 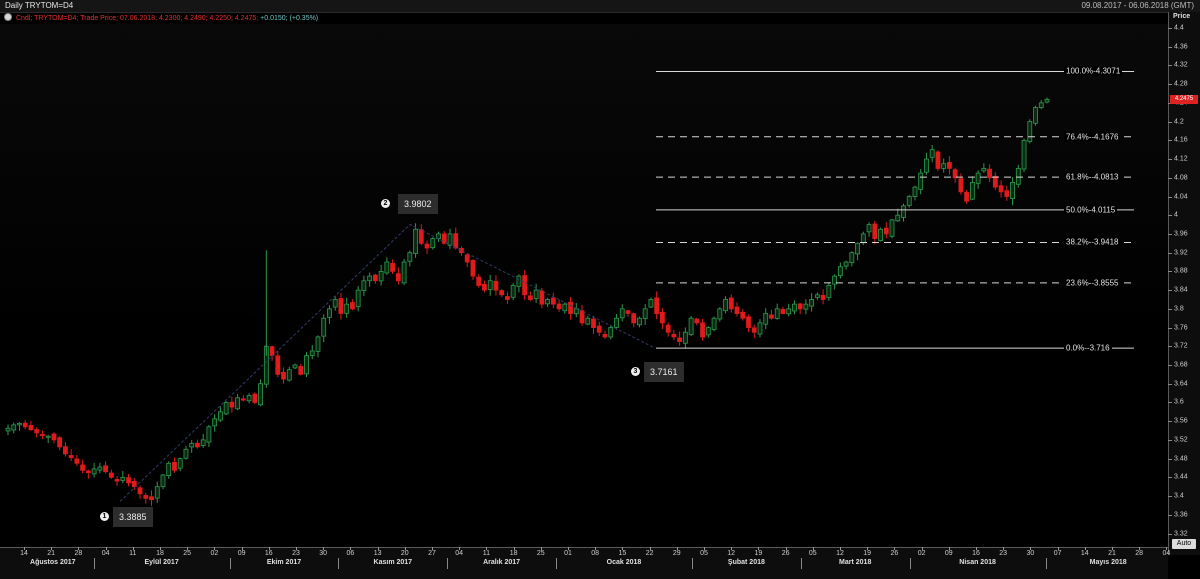 I want to click on month-label: Ocak 2018, so click(x=624, y=562).